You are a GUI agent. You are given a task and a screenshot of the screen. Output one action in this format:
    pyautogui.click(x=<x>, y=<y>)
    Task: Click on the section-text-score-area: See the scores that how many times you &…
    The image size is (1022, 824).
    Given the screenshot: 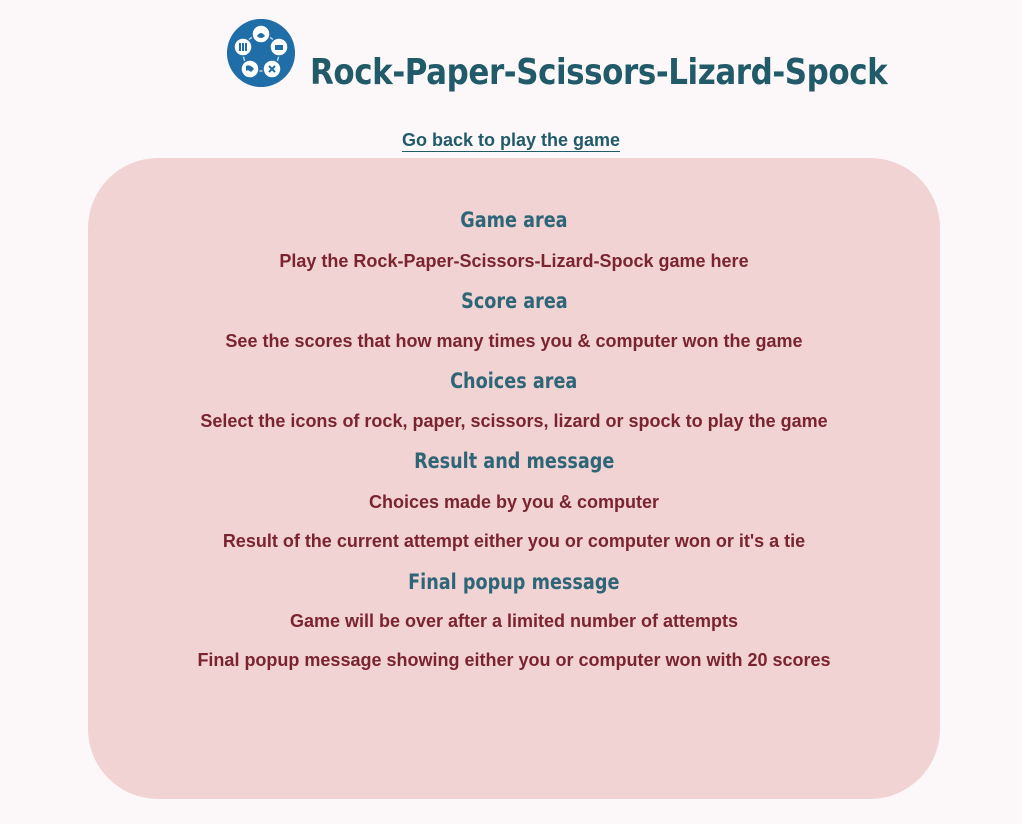 What is the action you would take?
    pyautogui.click(x=514, y=341)
    